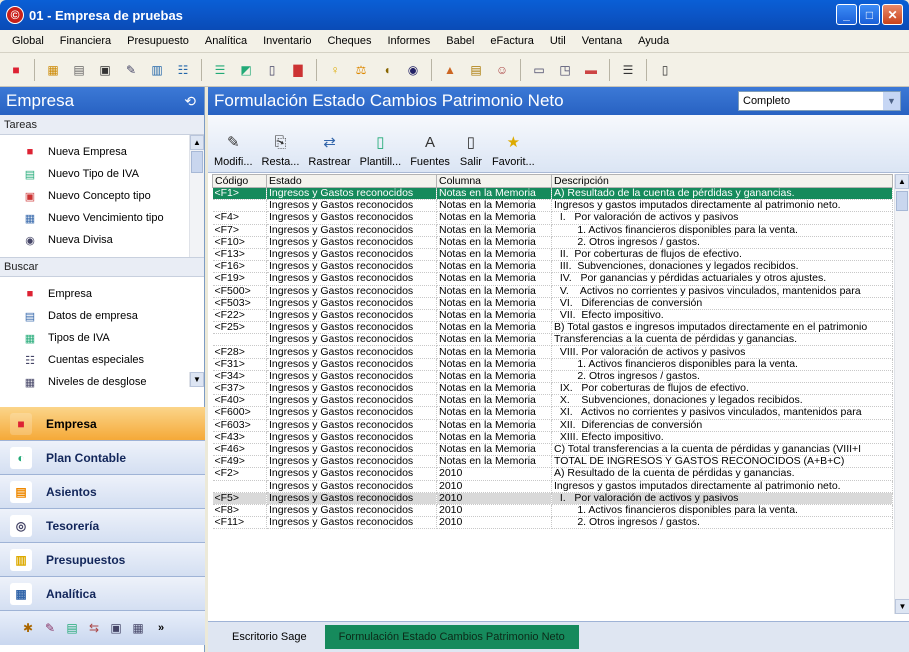  What do you see at coordinates (653, 41) in the screenshot?
I see `menu-item-11: Ayuda` at bounding box center [653, 41].